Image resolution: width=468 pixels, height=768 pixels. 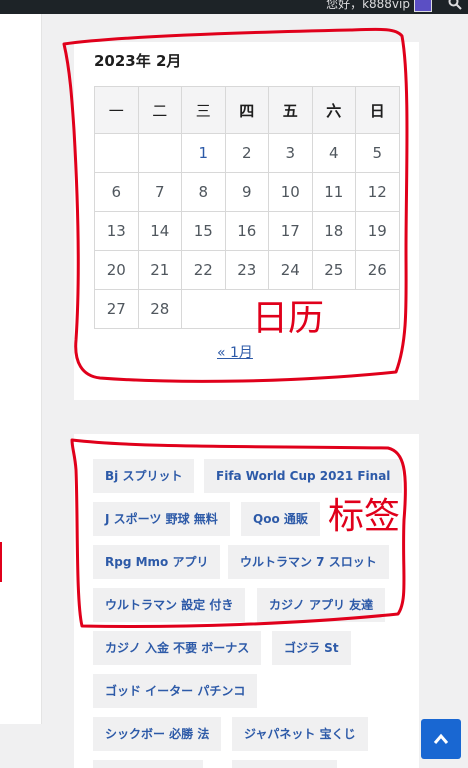 What do you see at coordinates (290, 231) in the screenshot?
I see `calendar-day-cell: 17` at bounding box center [290, 231].